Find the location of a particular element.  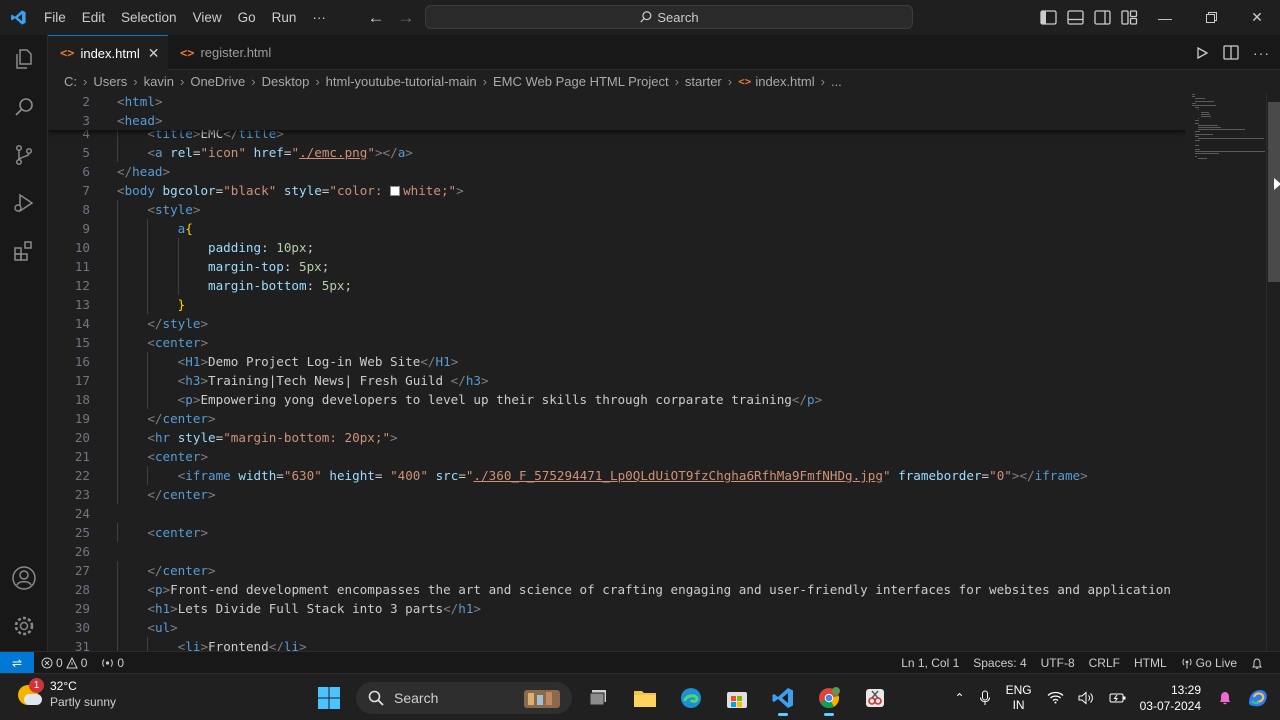

extensions-icon is located at coordinates (24, 251).